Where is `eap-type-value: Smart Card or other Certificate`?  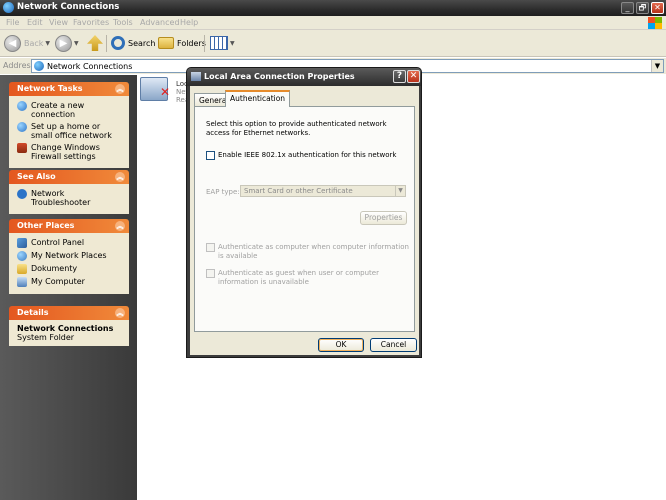 eap-type-value: Smart Card or other Certificate is located at coordinates (298, 191).